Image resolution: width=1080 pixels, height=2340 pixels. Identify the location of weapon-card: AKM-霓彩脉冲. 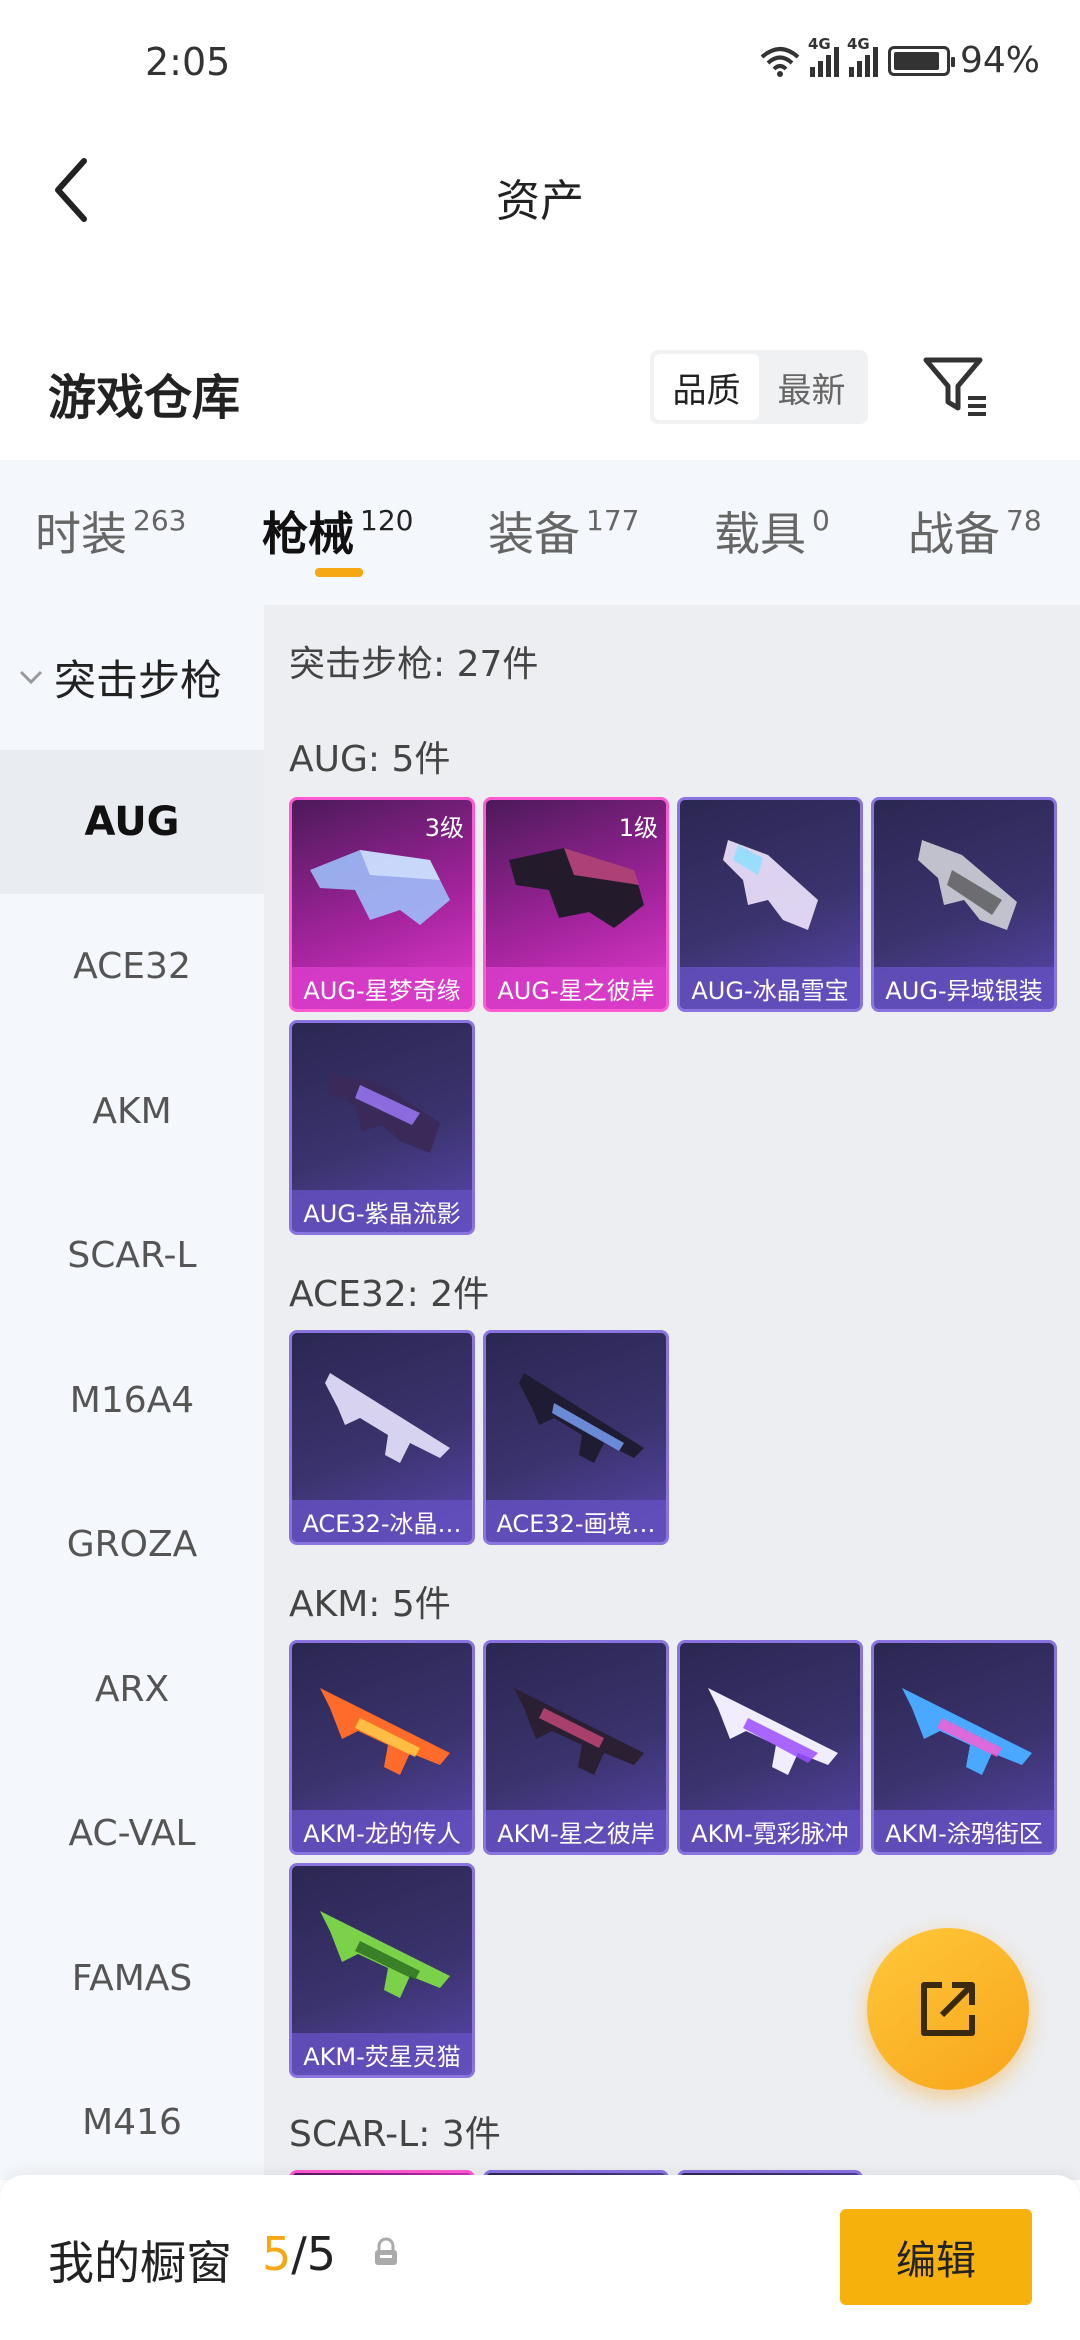
(770, 1747).